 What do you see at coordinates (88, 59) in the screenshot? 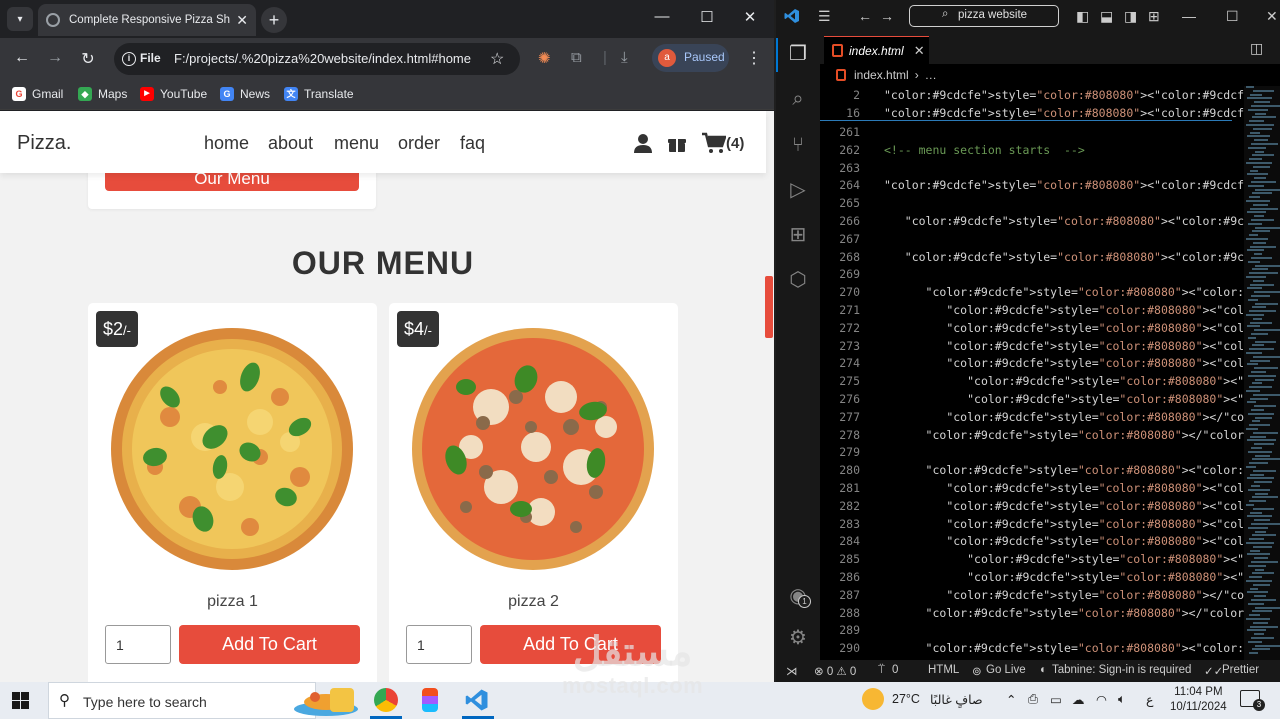
I see `reload-icon: ↻` at bounding box center [88, 59].